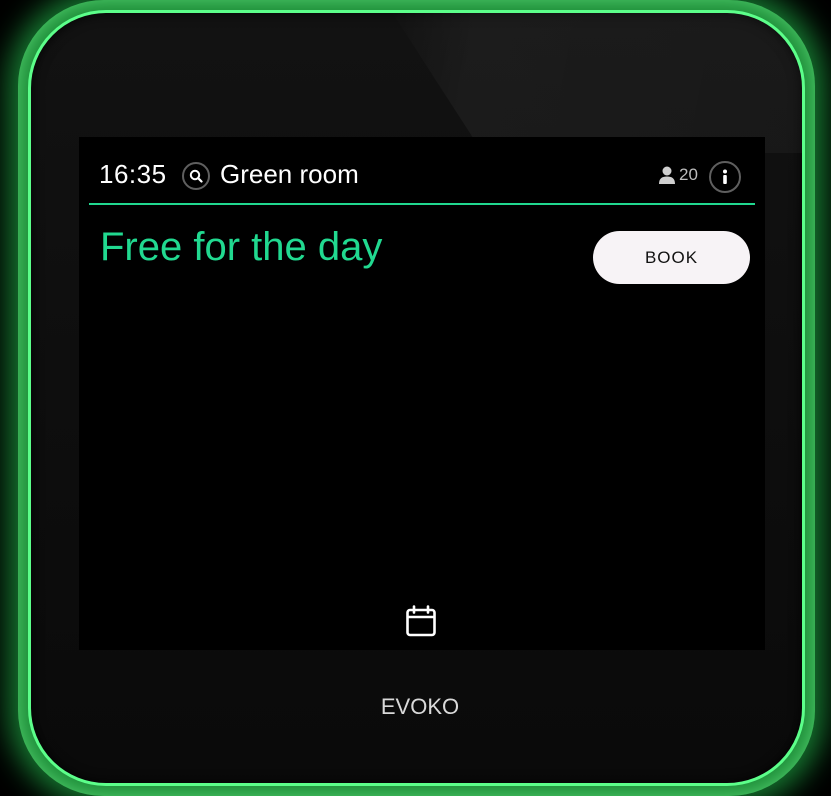 This screenshot has width=831, height=796. I want to click on calendar-button, so click(421, 621).